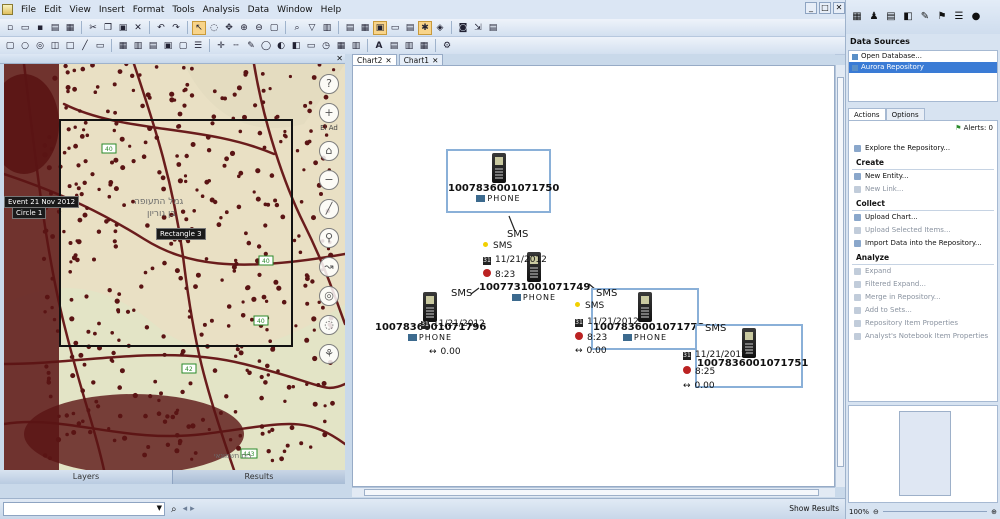 The width and height of the screenshot is (1000, 519). I want to click on rect-icon: ▭, so click(311, 46).